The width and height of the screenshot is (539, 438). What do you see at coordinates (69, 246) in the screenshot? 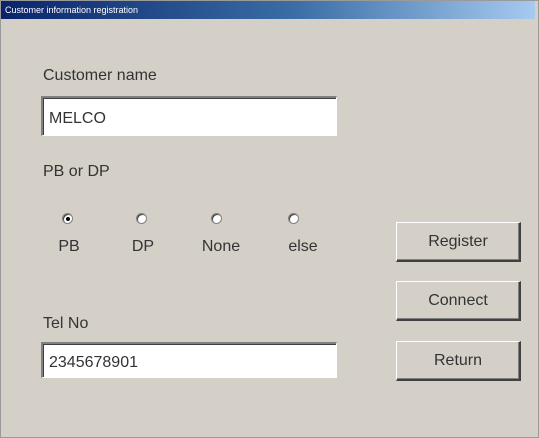
I see `radio-pb-label: PB` at bounding box center [69, 246].